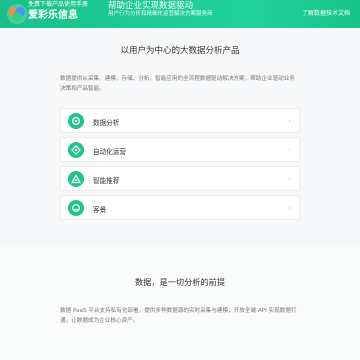  I want to click on product-card-customer-scene: 客景 ›, so click(180, 207).